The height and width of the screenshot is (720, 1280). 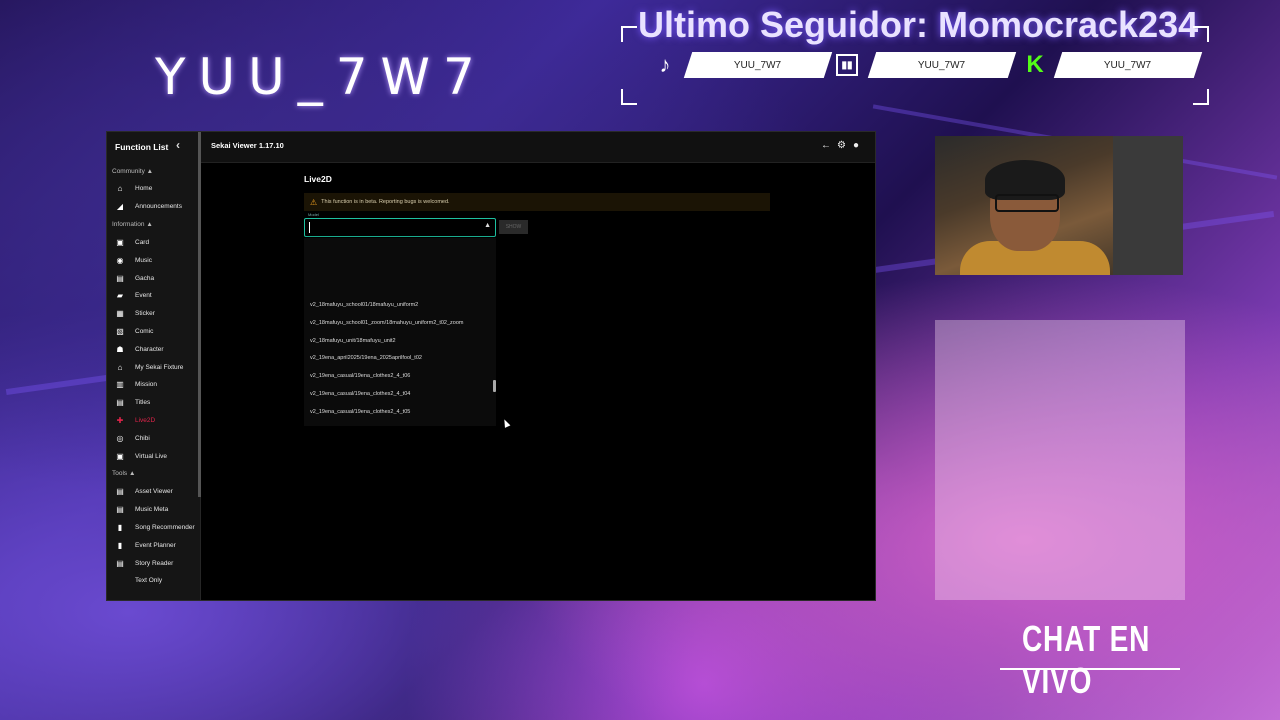 I want to click on sidebar-item-announcements: ◢ Announcements, so click(x=153, y=207).